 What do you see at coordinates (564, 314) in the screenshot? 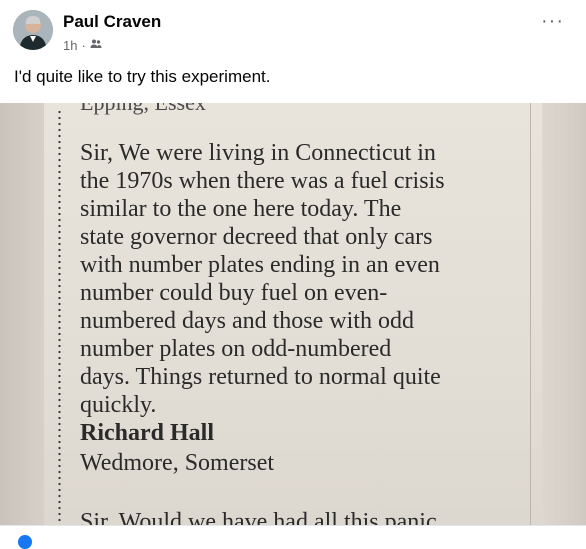
I see `photo-margin-right` at bounding box center [564, 314].